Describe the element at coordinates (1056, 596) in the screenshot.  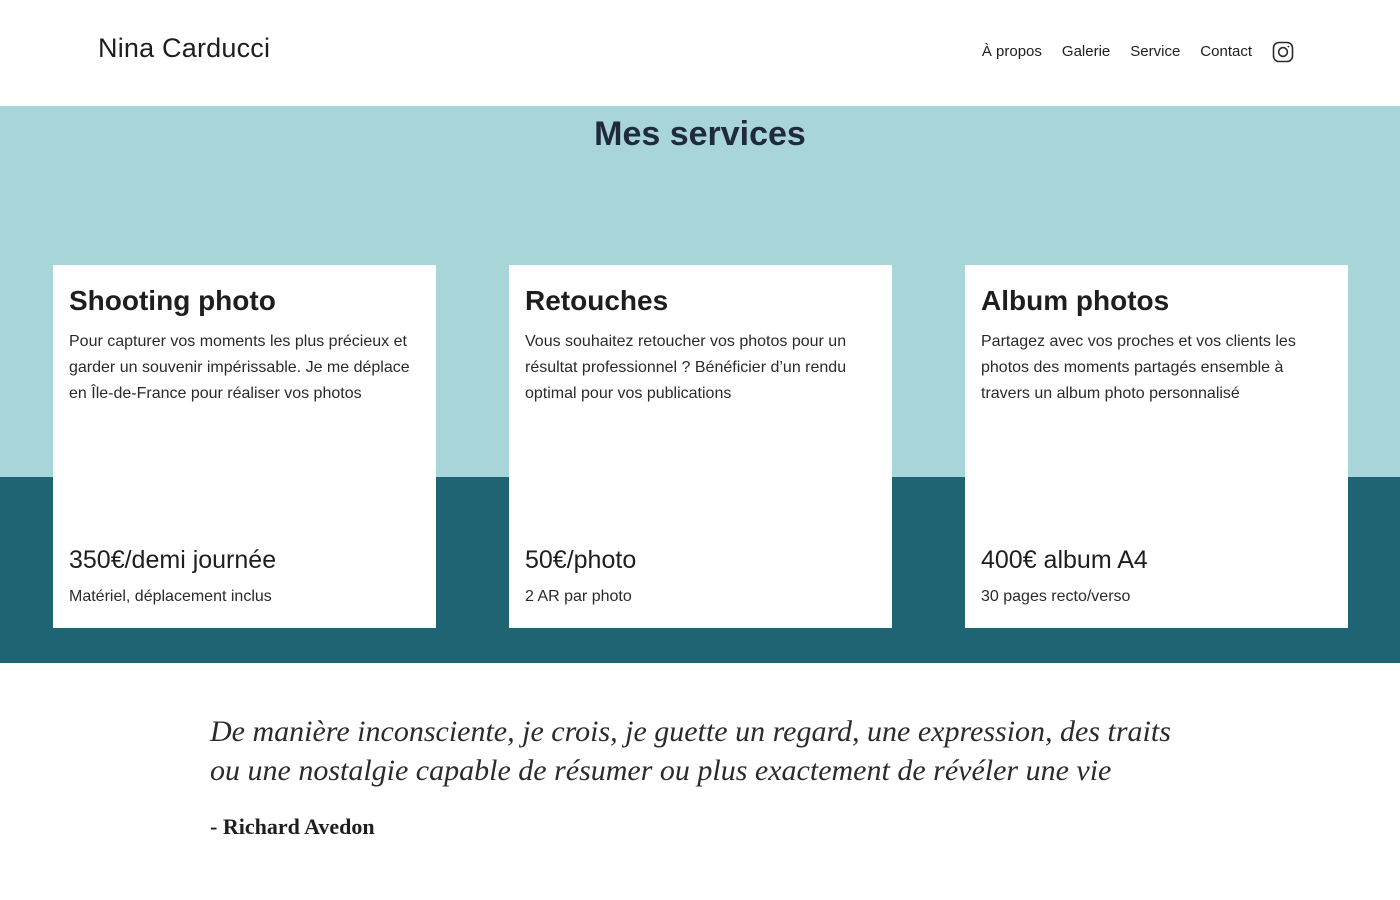
I see `service-card-note: 30 pages recto/verso` at that location.